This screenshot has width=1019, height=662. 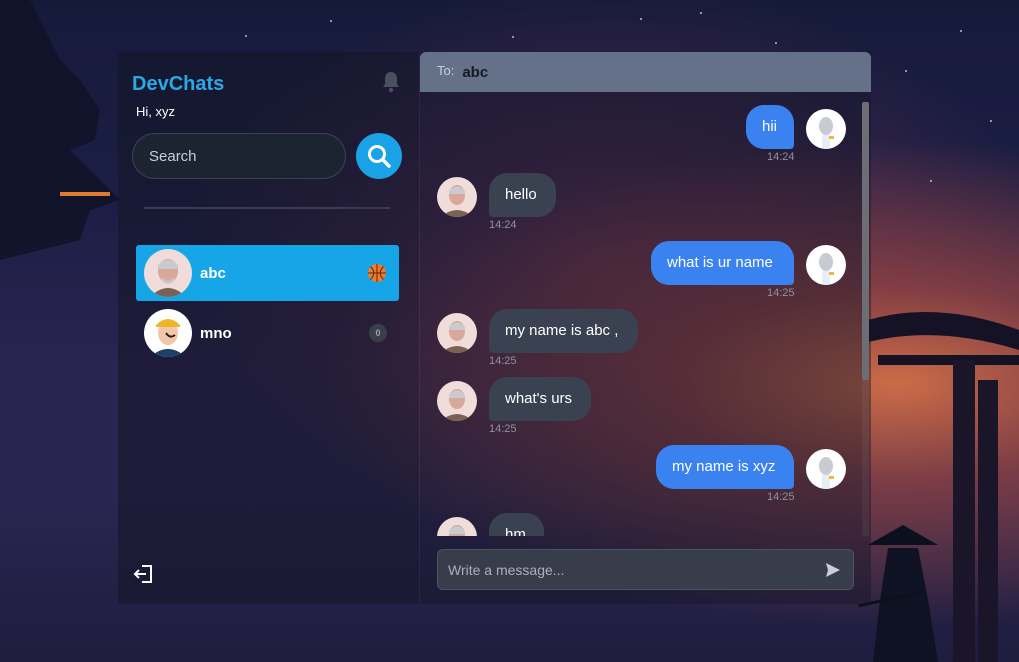 I want to click on message-bubble: hello, so click(x=522, y=195).